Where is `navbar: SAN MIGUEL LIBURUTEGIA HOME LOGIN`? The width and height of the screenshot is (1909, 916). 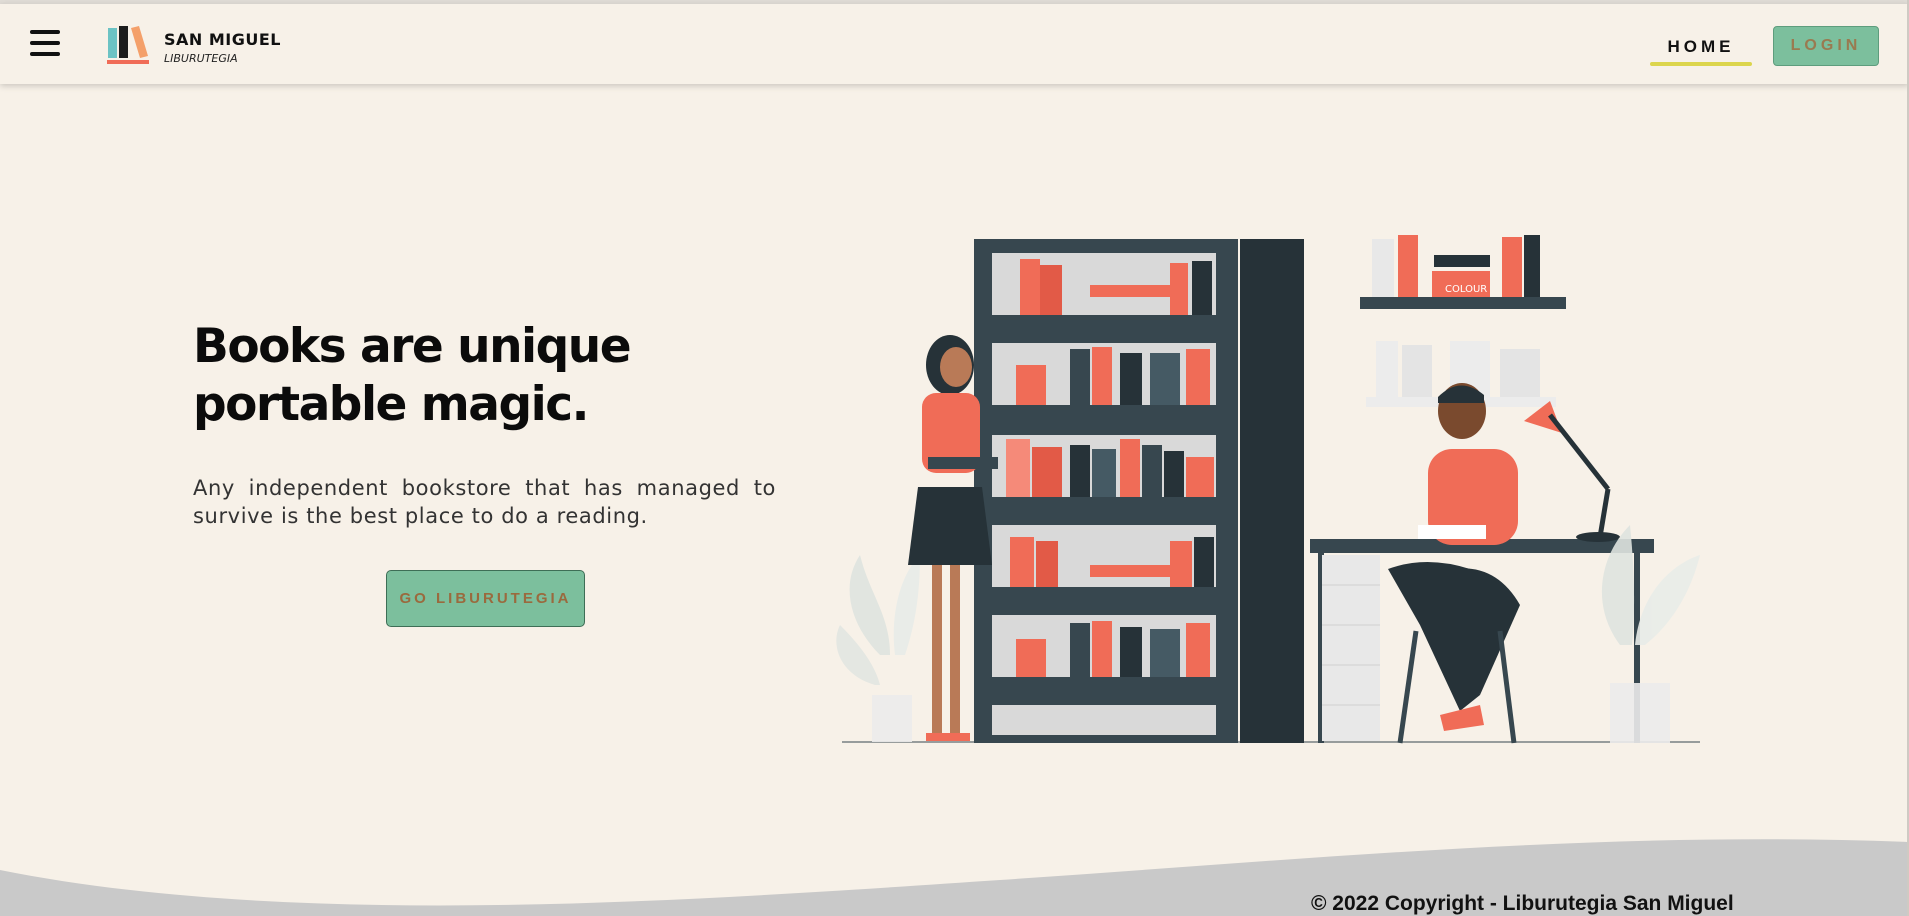 navbar: SAN MIGUEL LIBURUTEGIA HOME LOGIN is located at coordinates (954, 44).